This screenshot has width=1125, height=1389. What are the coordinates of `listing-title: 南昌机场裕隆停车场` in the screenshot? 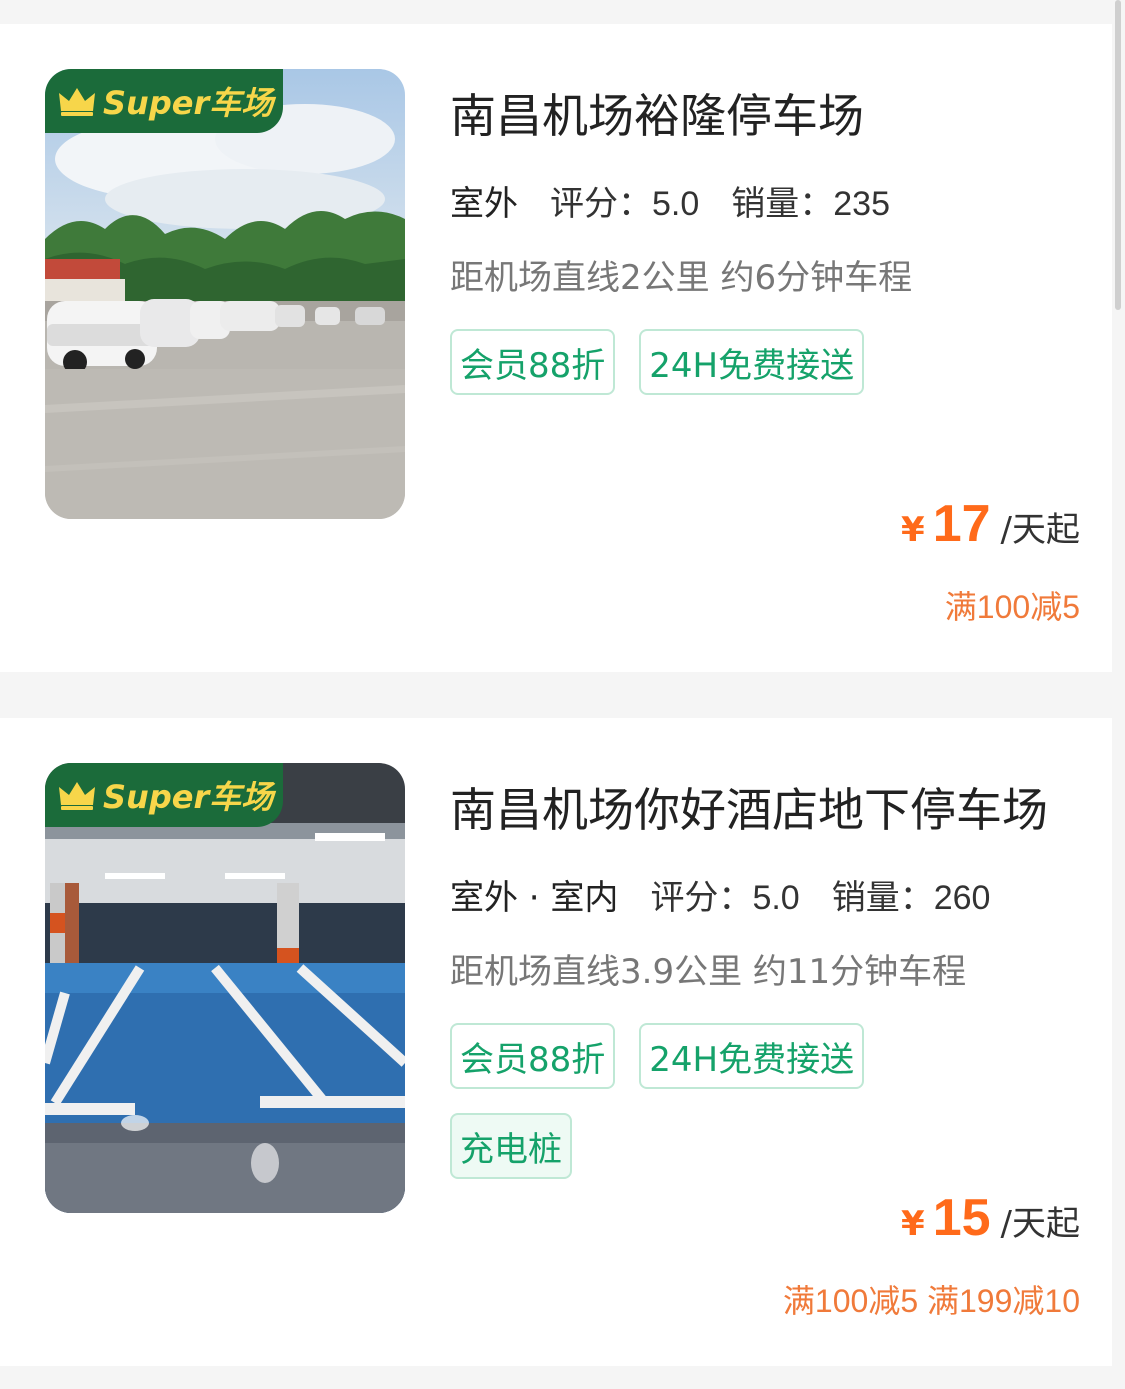 It's located at (657, 113).